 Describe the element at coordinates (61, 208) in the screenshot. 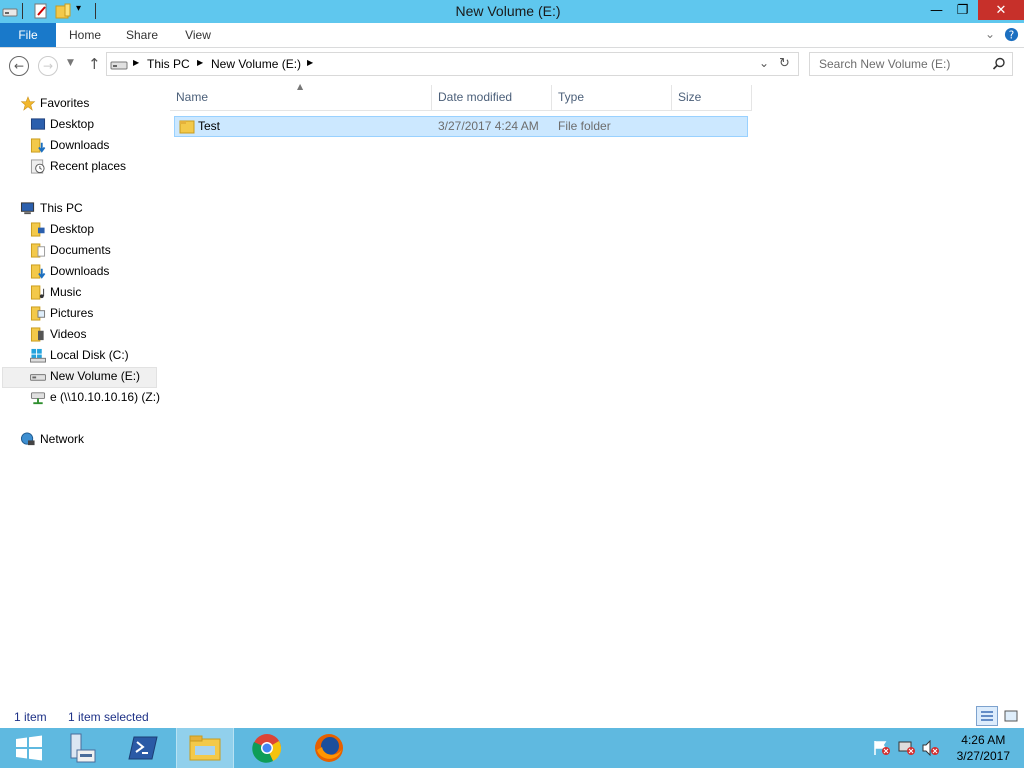

I see `nav-label: This PC` at that location.